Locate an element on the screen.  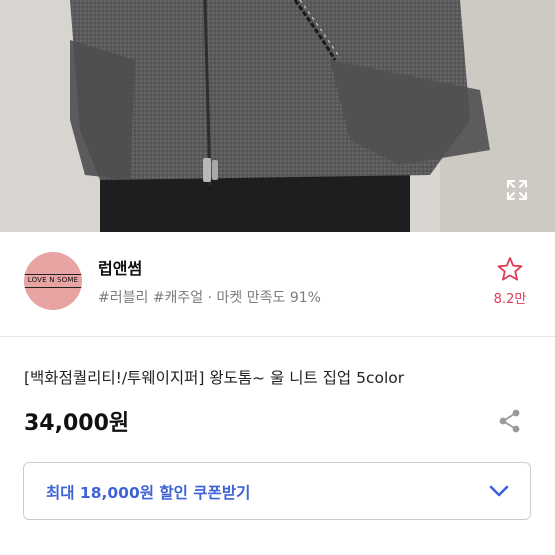
like-count: 8.2만 is located at coordinates (510, 299).